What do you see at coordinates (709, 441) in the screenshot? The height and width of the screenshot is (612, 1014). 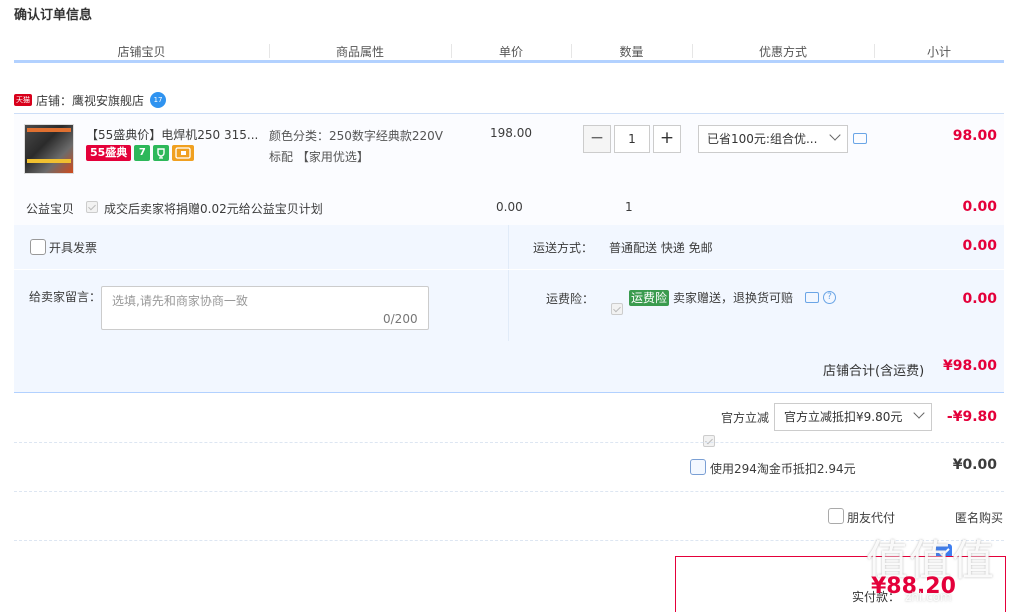 I see `official-discount-checkbox` at bounding box center [709, 441].